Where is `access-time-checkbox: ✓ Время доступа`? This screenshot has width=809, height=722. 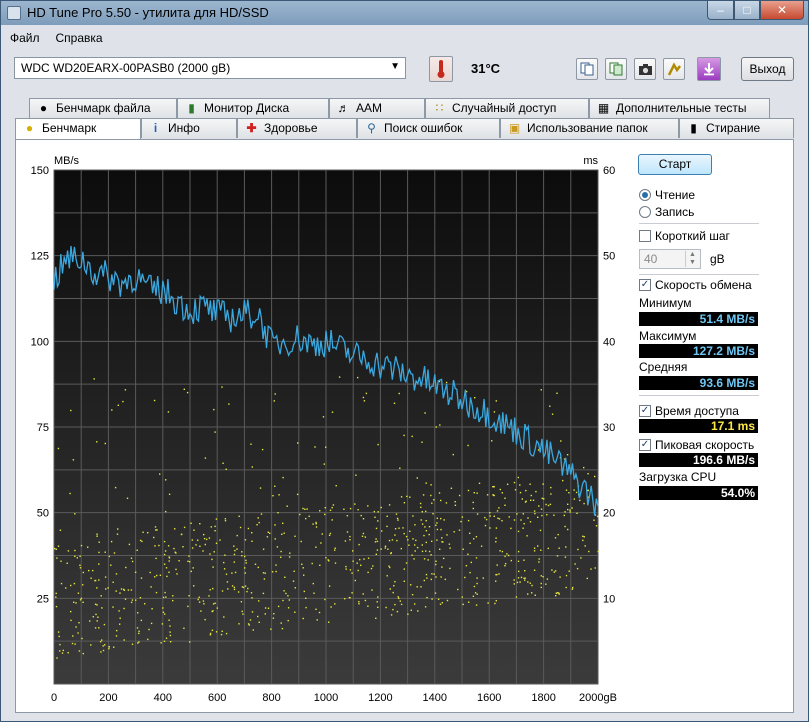
access-time-checkbox: ✓ Время доступа is located at coordinates (713, 411).